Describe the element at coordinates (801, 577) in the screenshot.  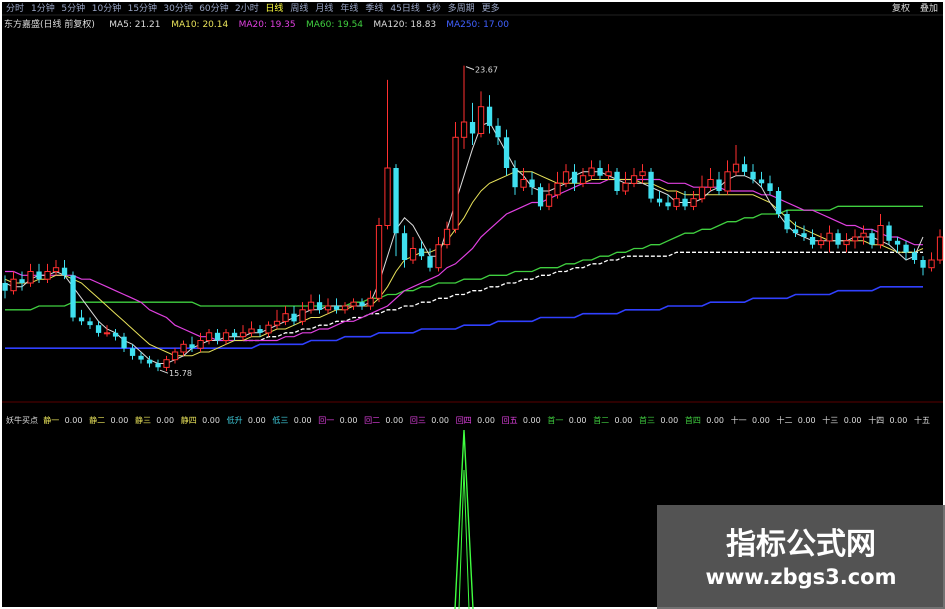
I see `watermark-url: www.zbgs3.com` at that location.